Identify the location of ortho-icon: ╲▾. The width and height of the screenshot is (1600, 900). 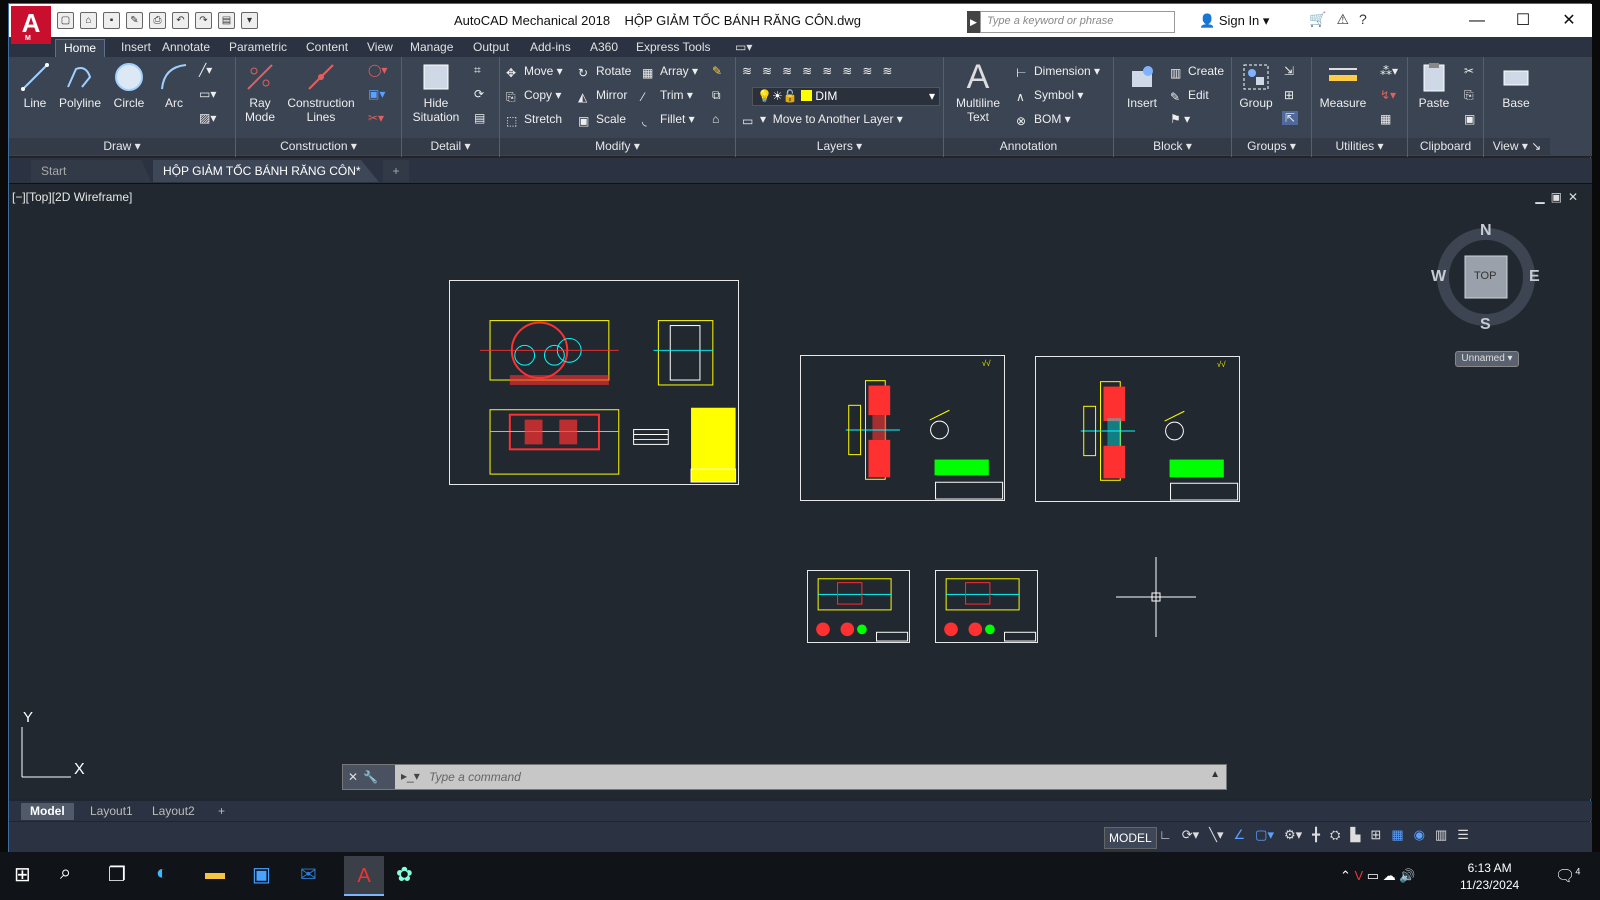
(1216, 835).